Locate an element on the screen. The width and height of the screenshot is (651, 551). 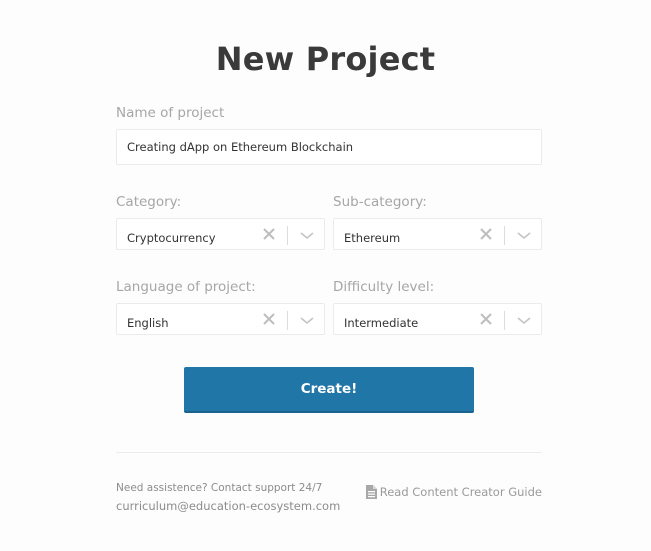
project-name-label: Name of project is located at coordinates (170, 113).